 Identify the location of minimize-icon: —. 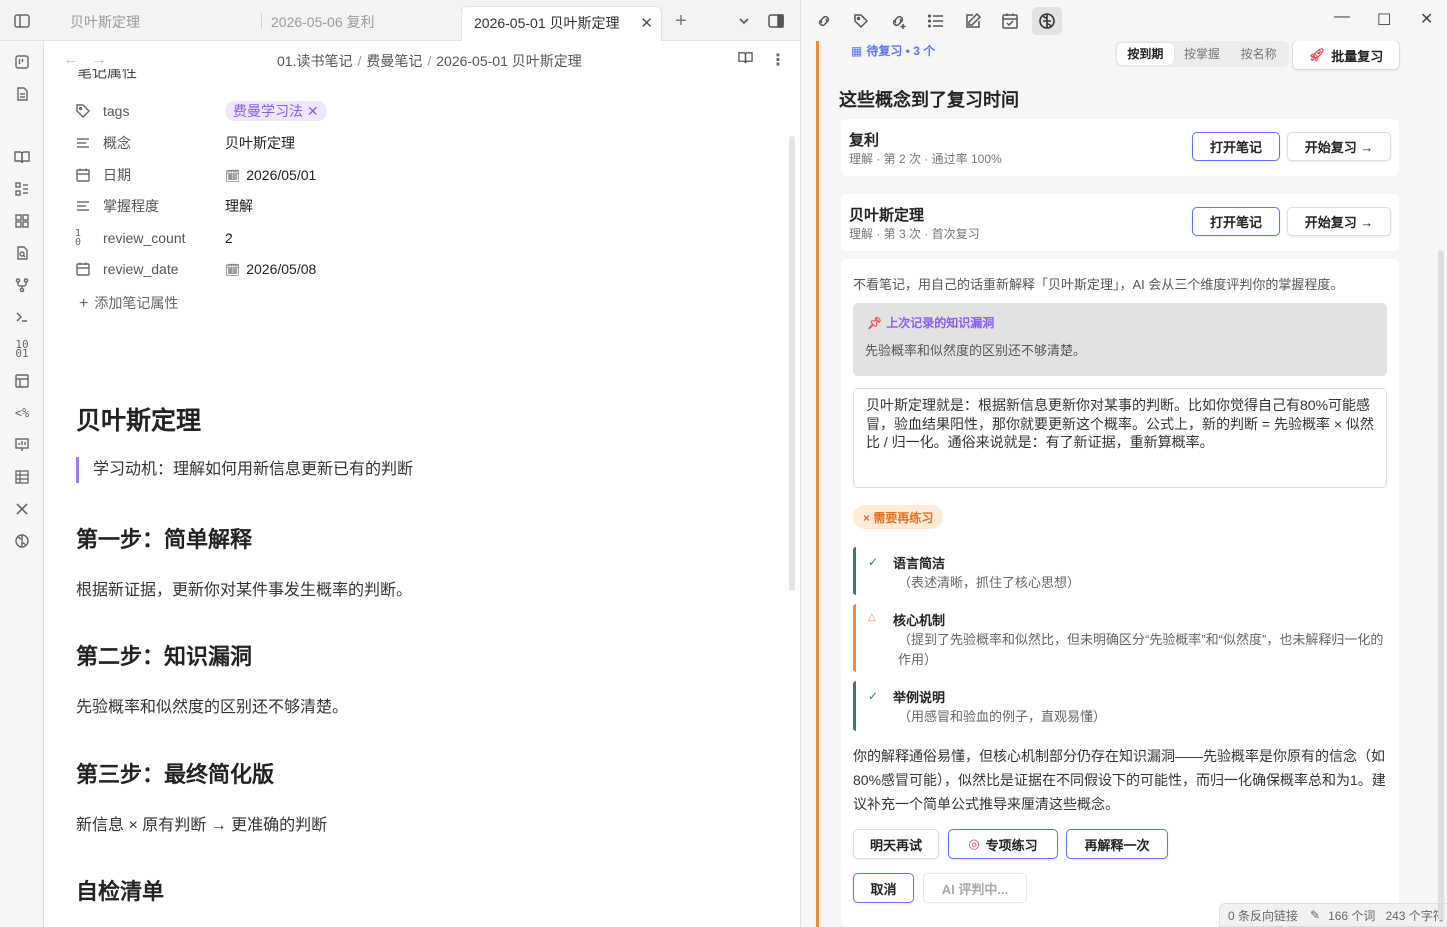
(1342, 17).